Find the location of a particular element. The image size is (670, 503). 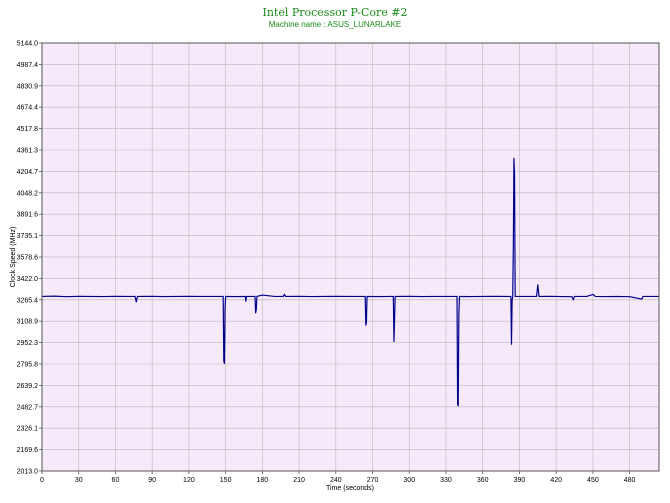

x-tick-label: 390 is located at coordinates (520, 480).